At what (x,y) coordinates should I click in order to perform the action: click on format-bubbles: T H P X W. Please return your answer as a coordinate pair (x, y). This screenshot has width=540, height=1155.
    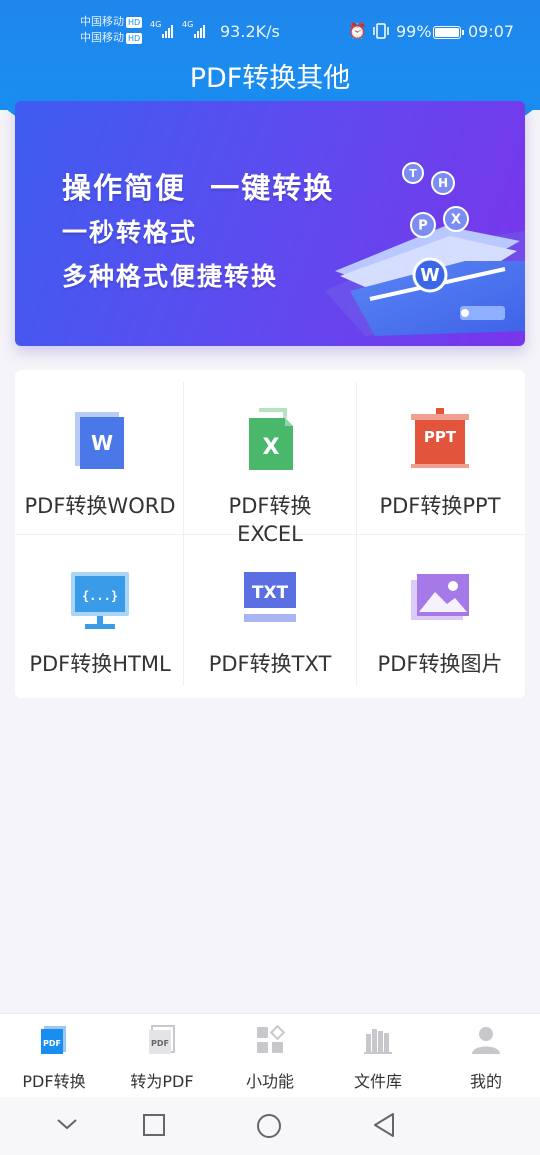
    Looking at the image, I should click on (435, 227).